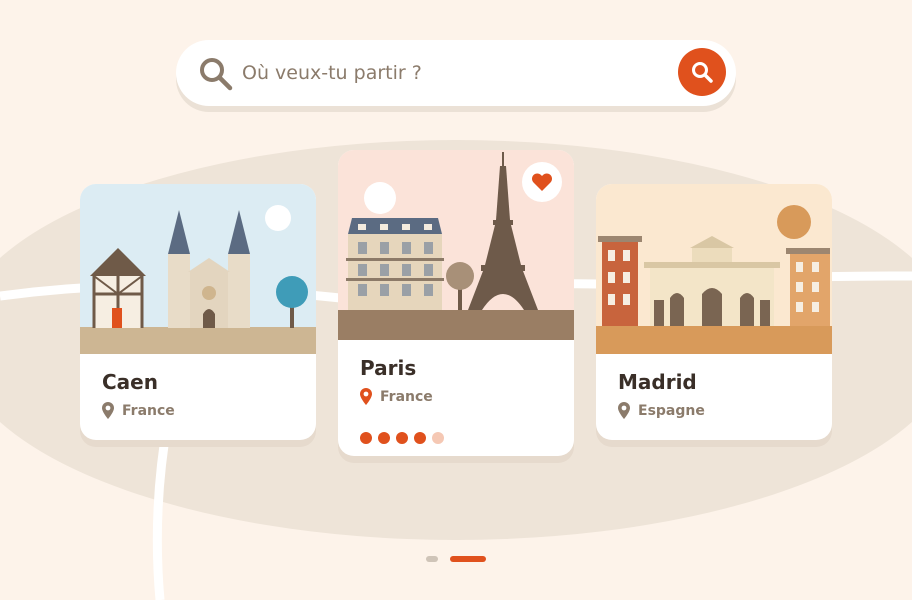 The height and width of the screenshot is (600, 912). What do you see at coordinates (714, 269) in the screenshot?
I see `card-illustration-madrid` at bounding box center [714, 269].